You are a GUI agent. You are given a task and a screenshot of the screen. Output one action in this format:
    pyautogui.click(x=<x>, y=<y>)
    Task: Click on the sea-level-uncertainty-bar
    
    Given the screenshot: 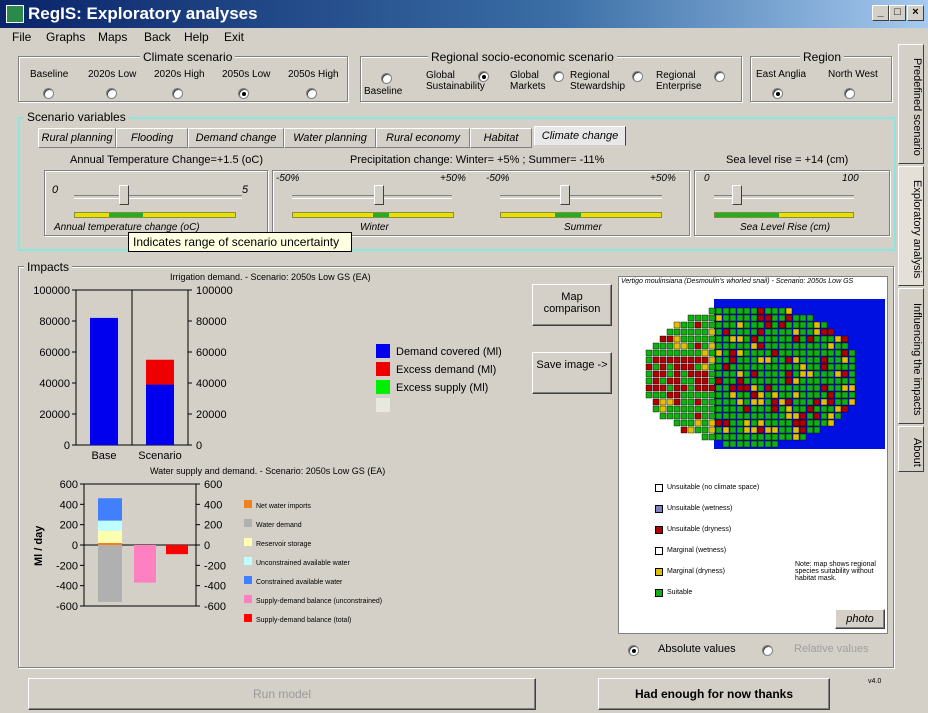 What is the action you would take?
    pyautogui.click(x=784, y=215)
    